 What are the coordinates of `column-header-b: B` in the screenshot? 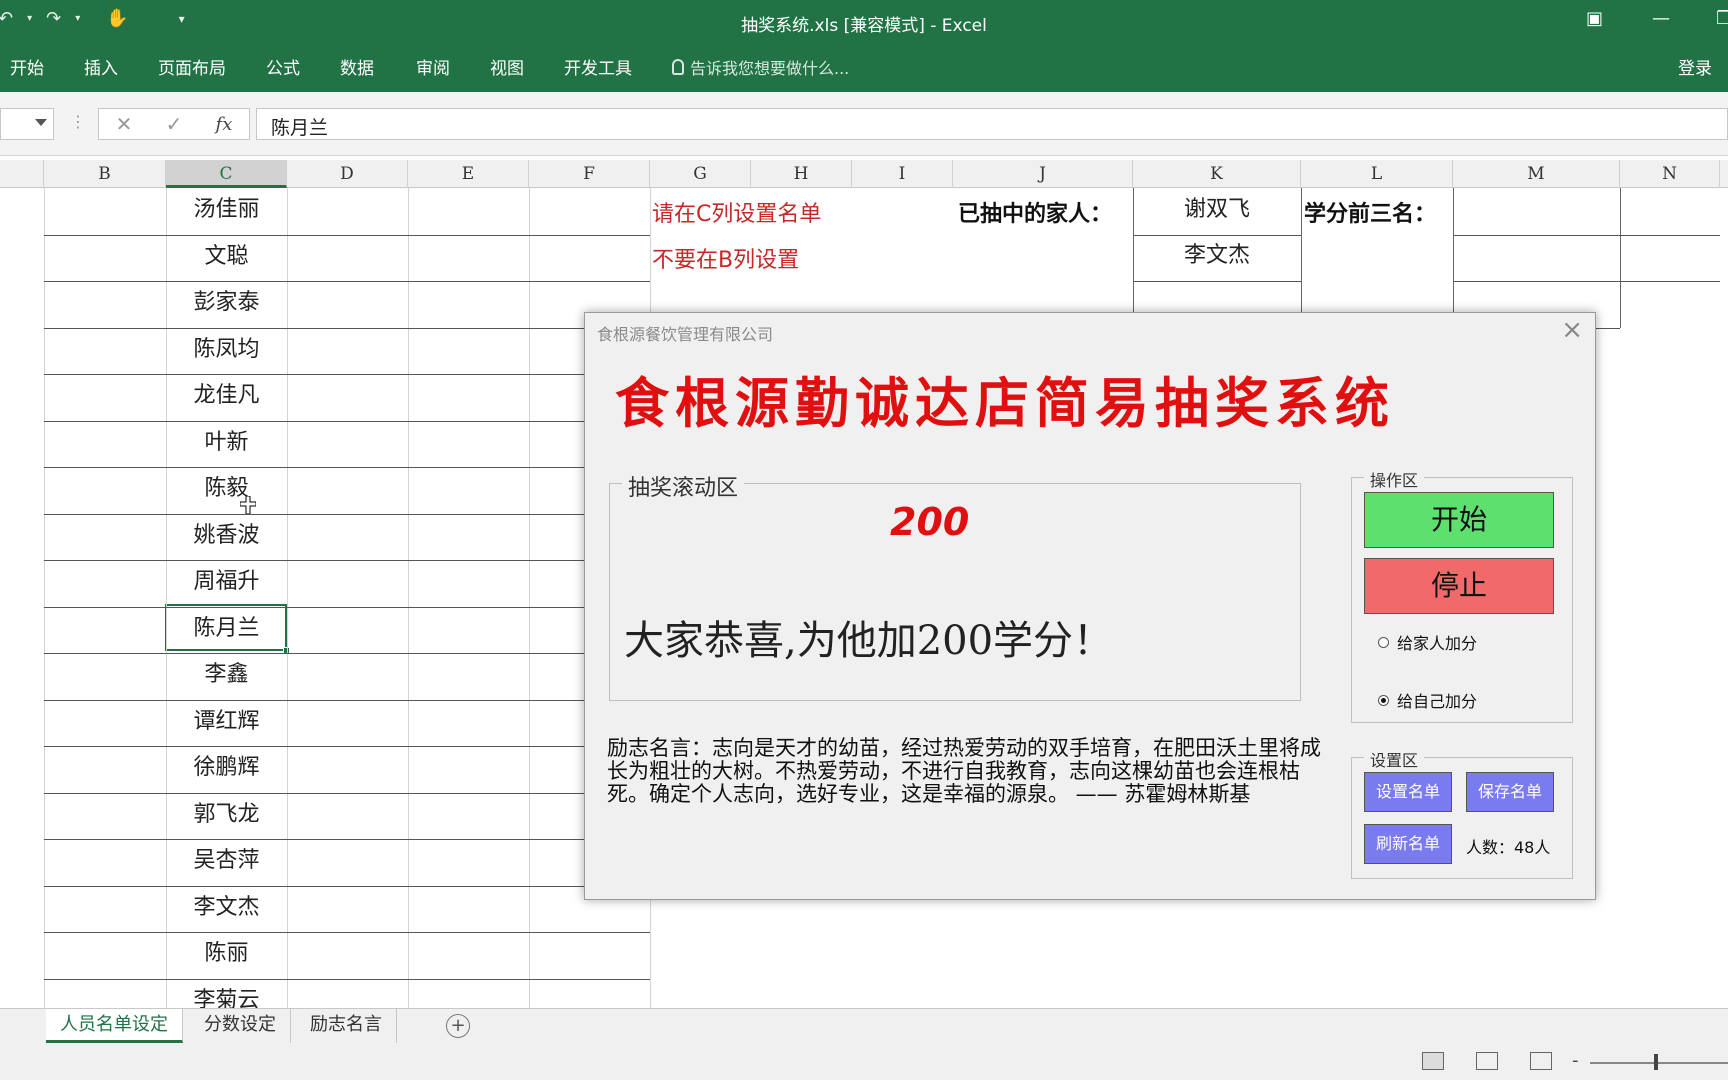 It's located at (105, 174).